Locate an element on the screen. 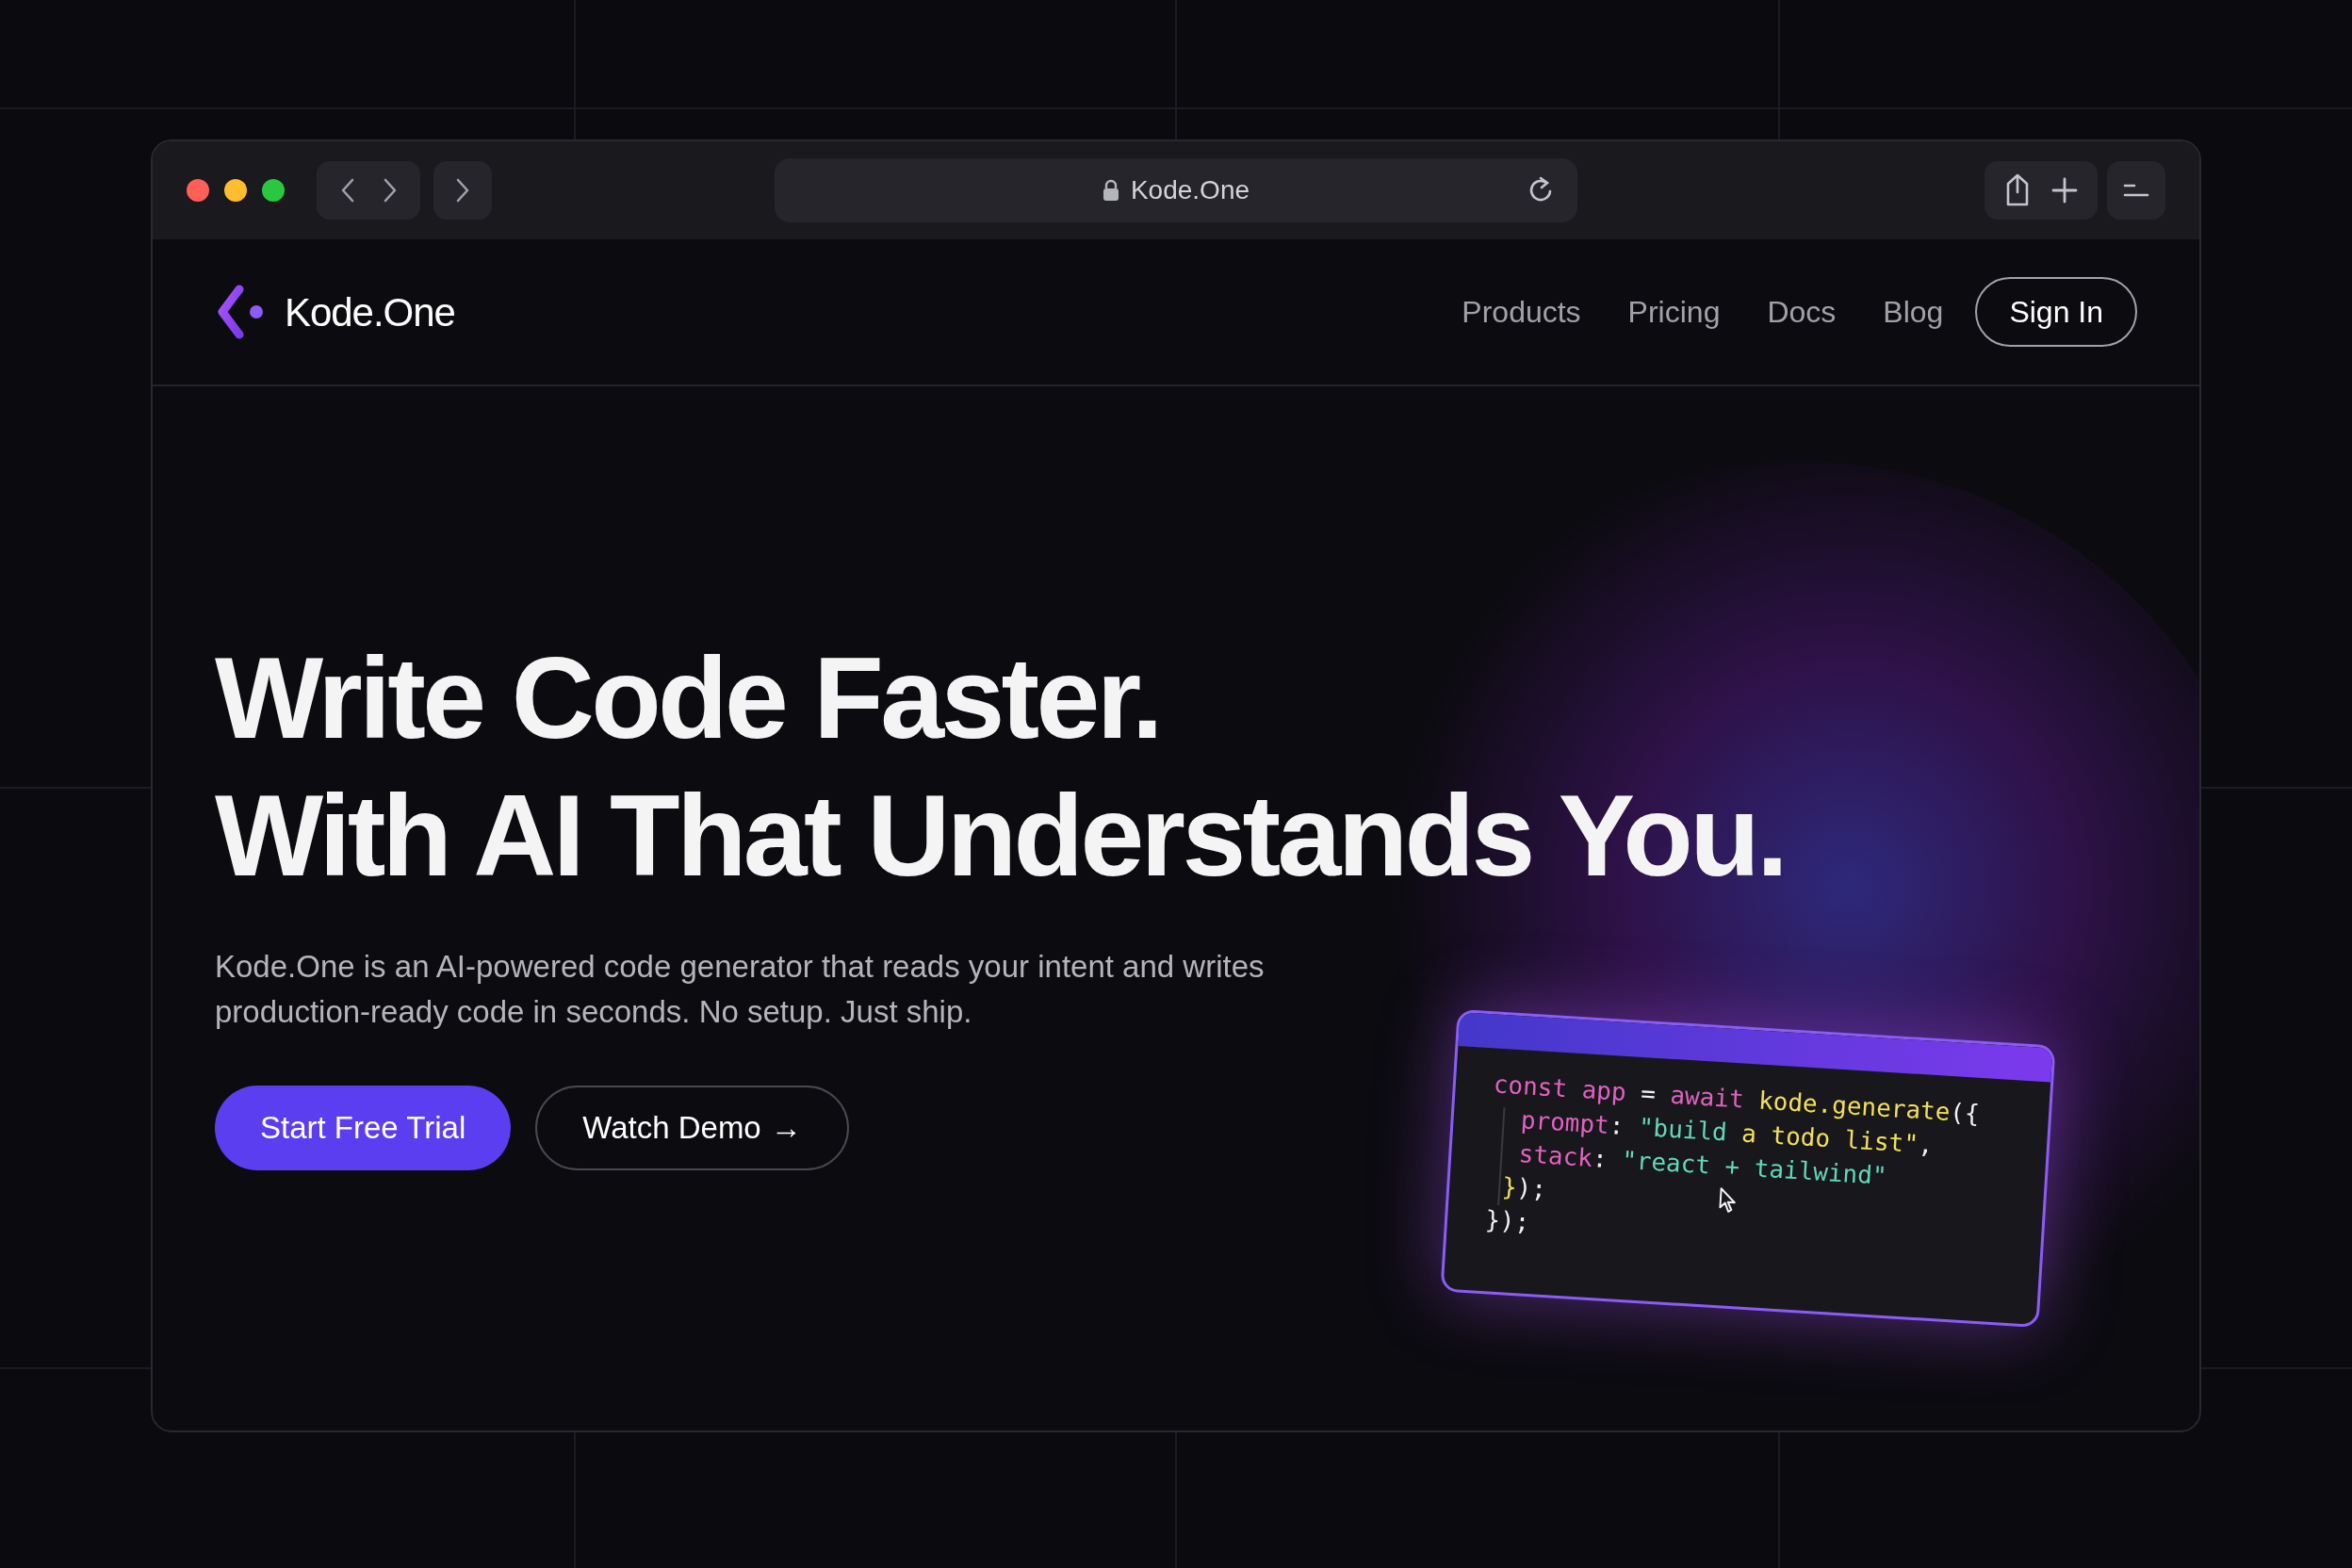 This screenshot has height=1568, width=2352. lock-icon is located at coordinates (1110, 191).